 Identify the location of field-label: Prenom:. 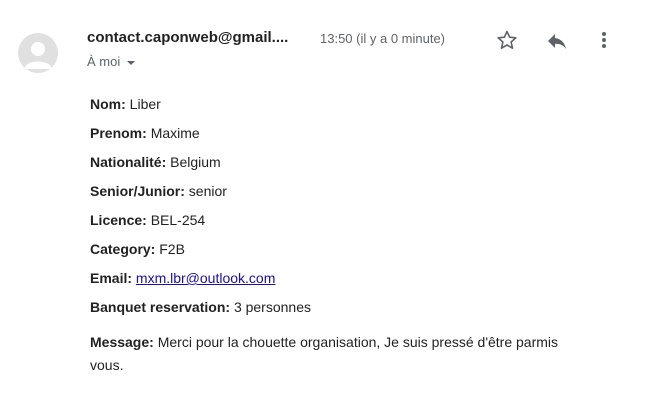
(118, 133).